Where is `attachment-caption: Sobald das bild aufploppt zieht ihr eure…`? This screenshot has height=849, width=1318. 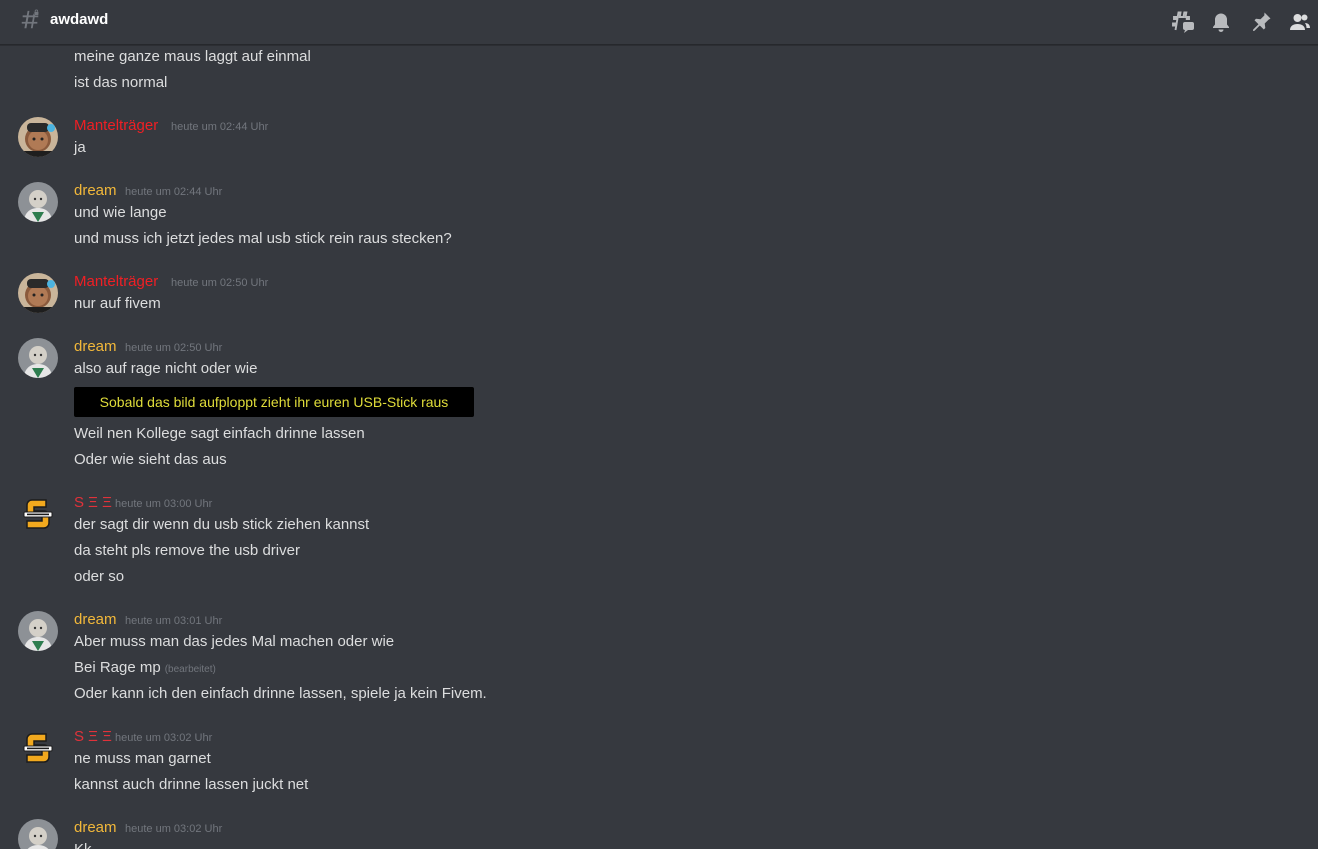
attachment-caption: Sobald das bild aufploppt zieht ihr eure… is located at coordinates (274, 402).